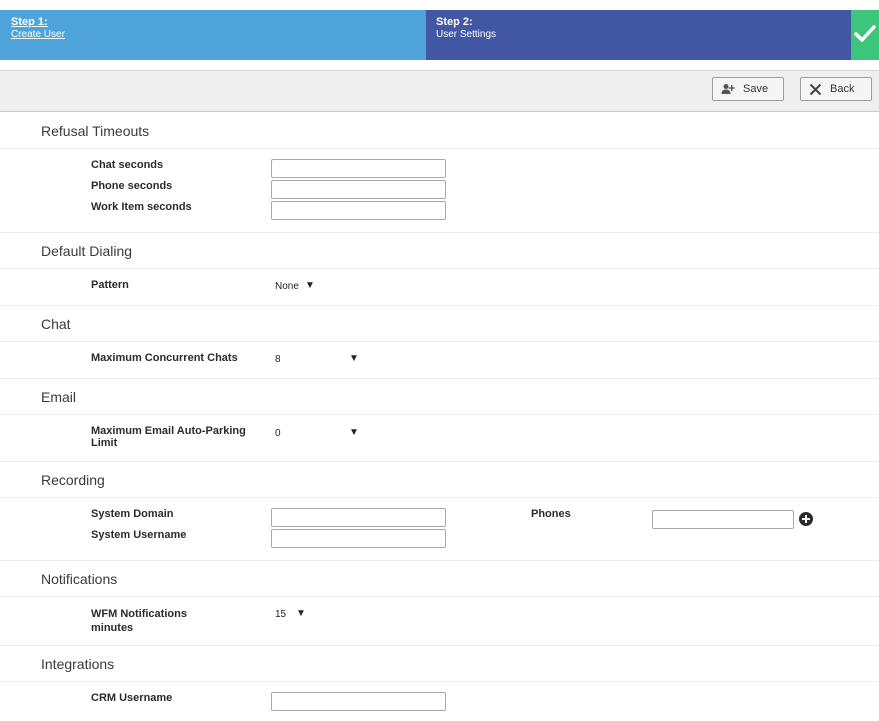  Describe the element at coordinates (815, 89) in the screenshot. I see `close-x-icon` at that location.